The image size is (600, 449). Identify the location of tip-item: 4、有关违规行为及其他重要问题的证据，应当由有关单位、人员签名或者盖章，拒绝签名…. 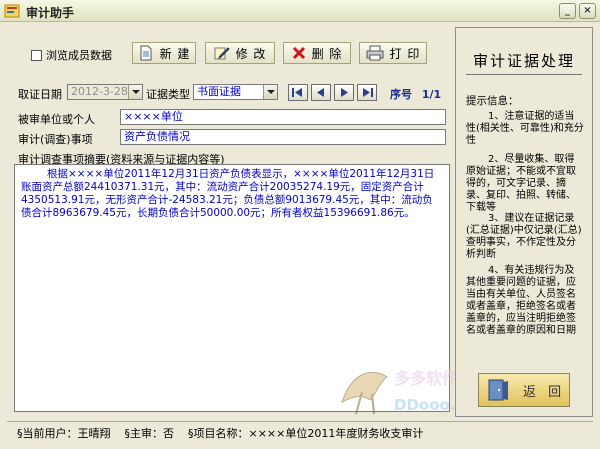
(521, 300).